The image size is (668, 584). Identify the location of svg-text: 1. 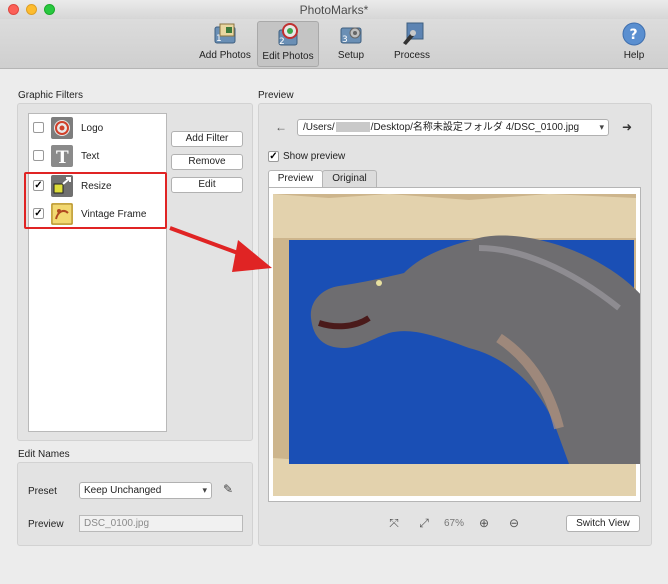
(219, 39).